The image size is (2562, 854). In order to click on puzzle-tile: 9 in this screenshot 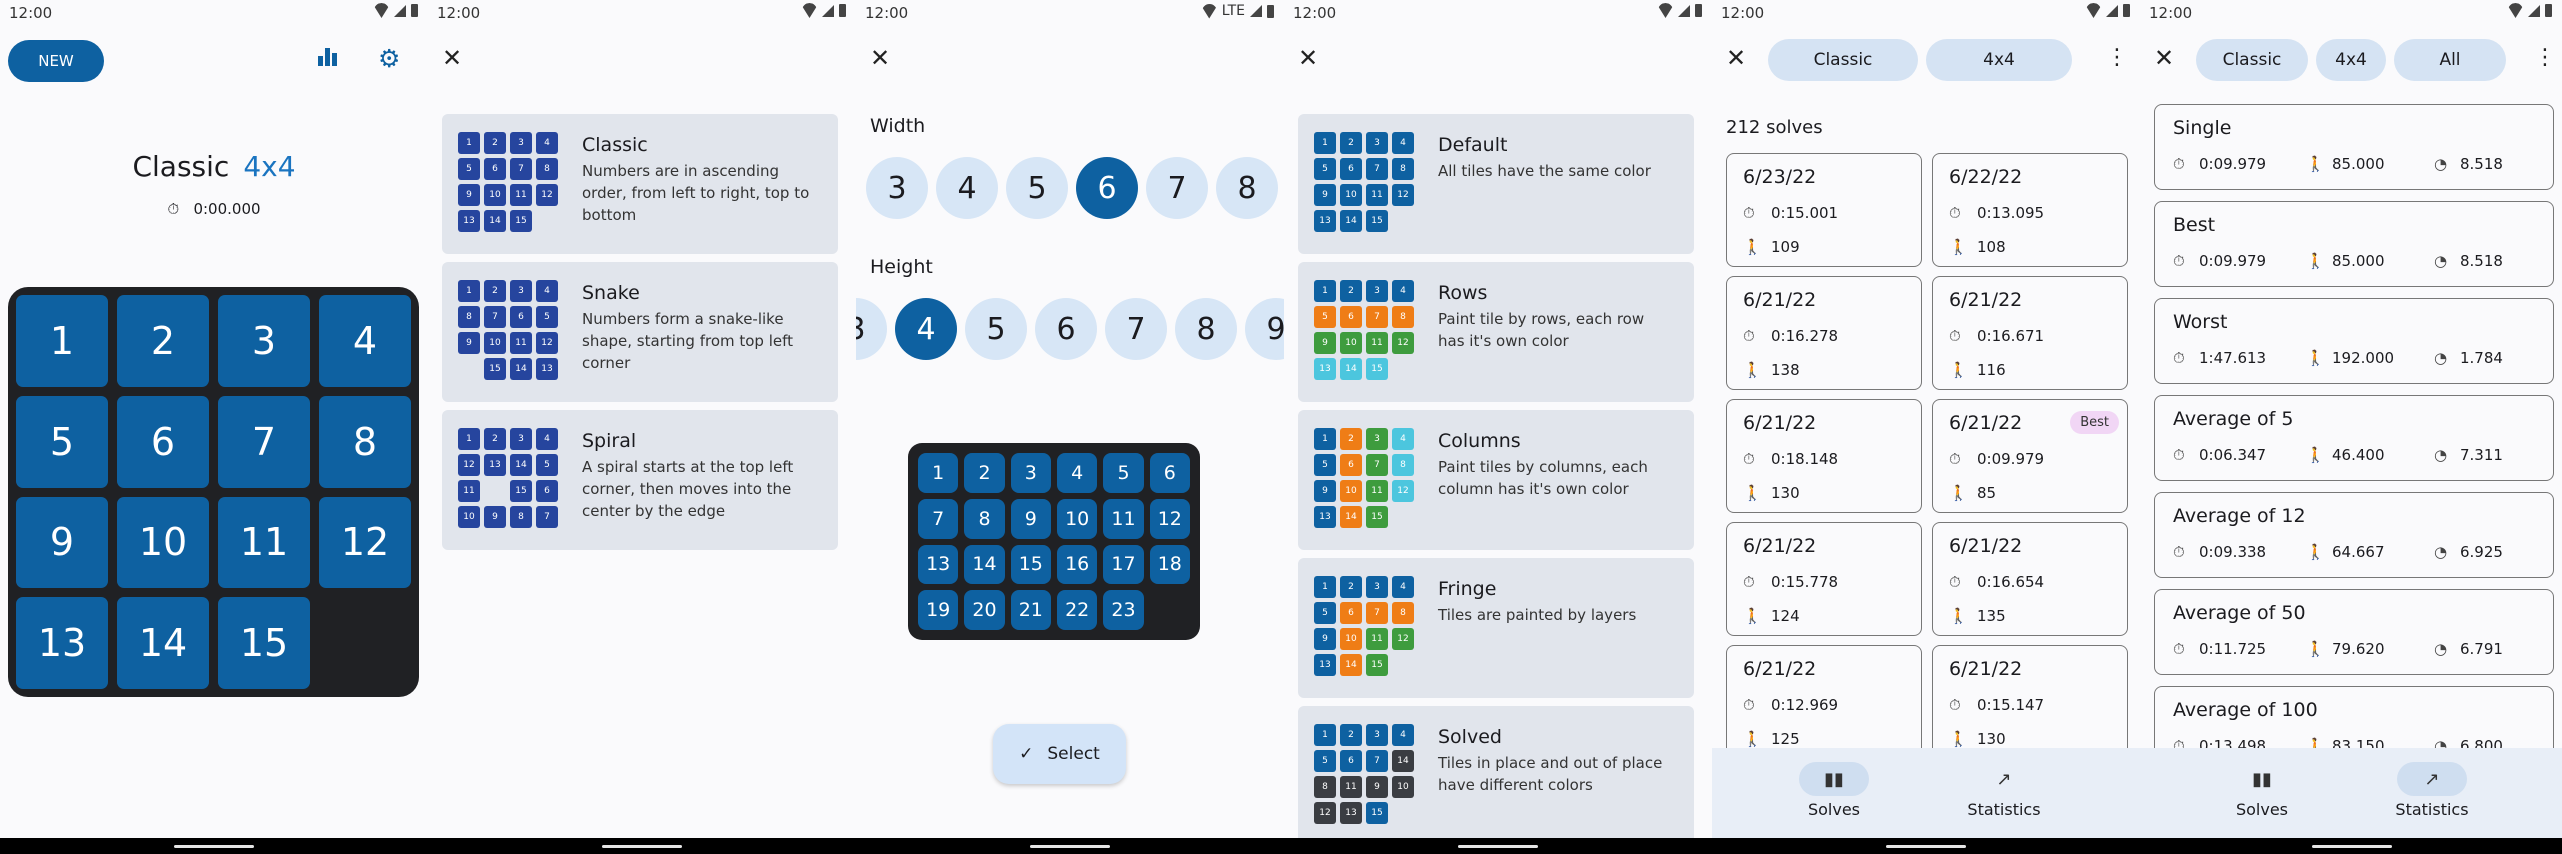, I will do `click(62, 542)`.